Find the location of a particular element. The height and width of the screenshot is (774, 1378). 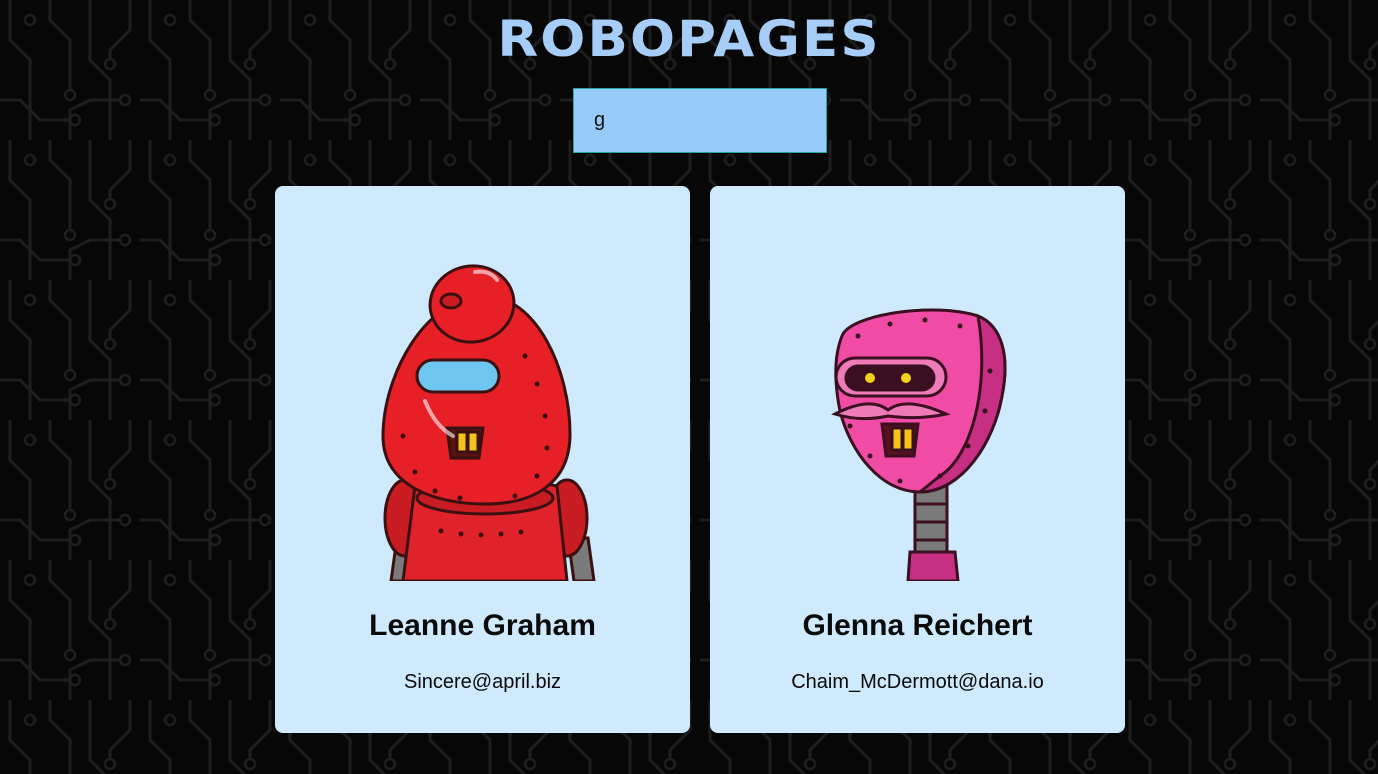

robot-email: Sincere@april.biz is located at coordinates (482, 682).